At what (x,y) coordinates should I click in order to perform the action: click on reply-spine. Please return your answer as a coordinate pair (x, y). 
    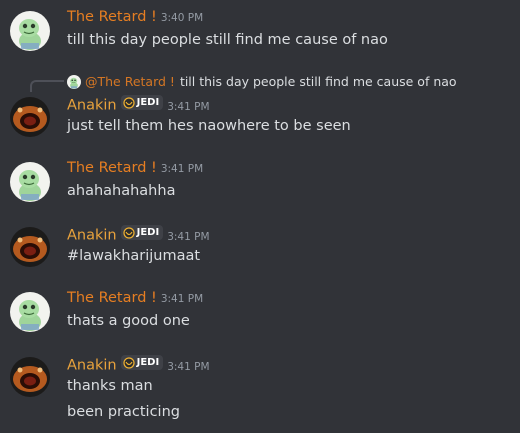
    Looking at the image, I should click on (47, 86).